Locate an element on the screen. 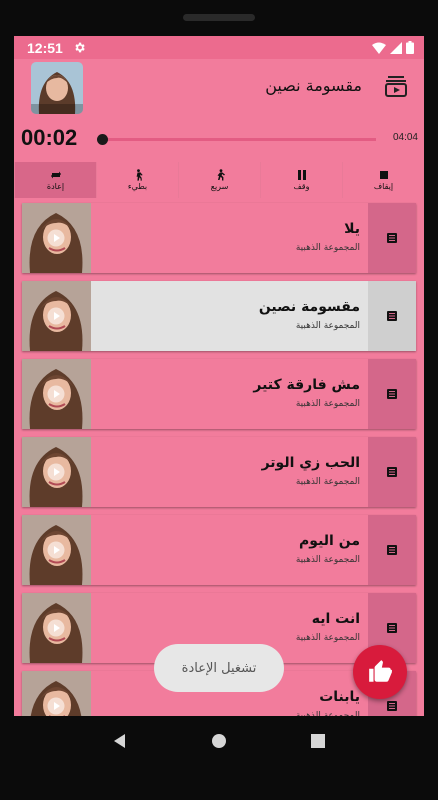 Image resolution: width=438 pixels, height=800 pixels. status-icons is located at coordinates (393, 47).